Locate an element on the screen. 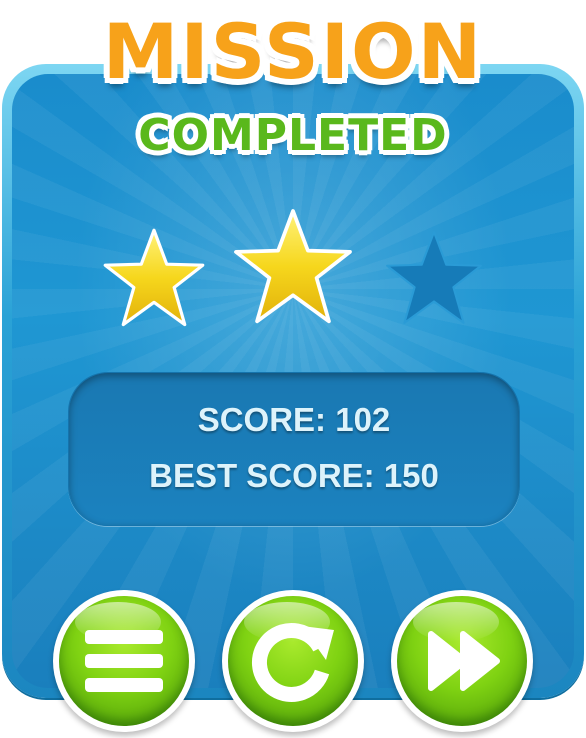 The image size is (586, 738). fast-forward-icon is located at coordinates (464, 661).